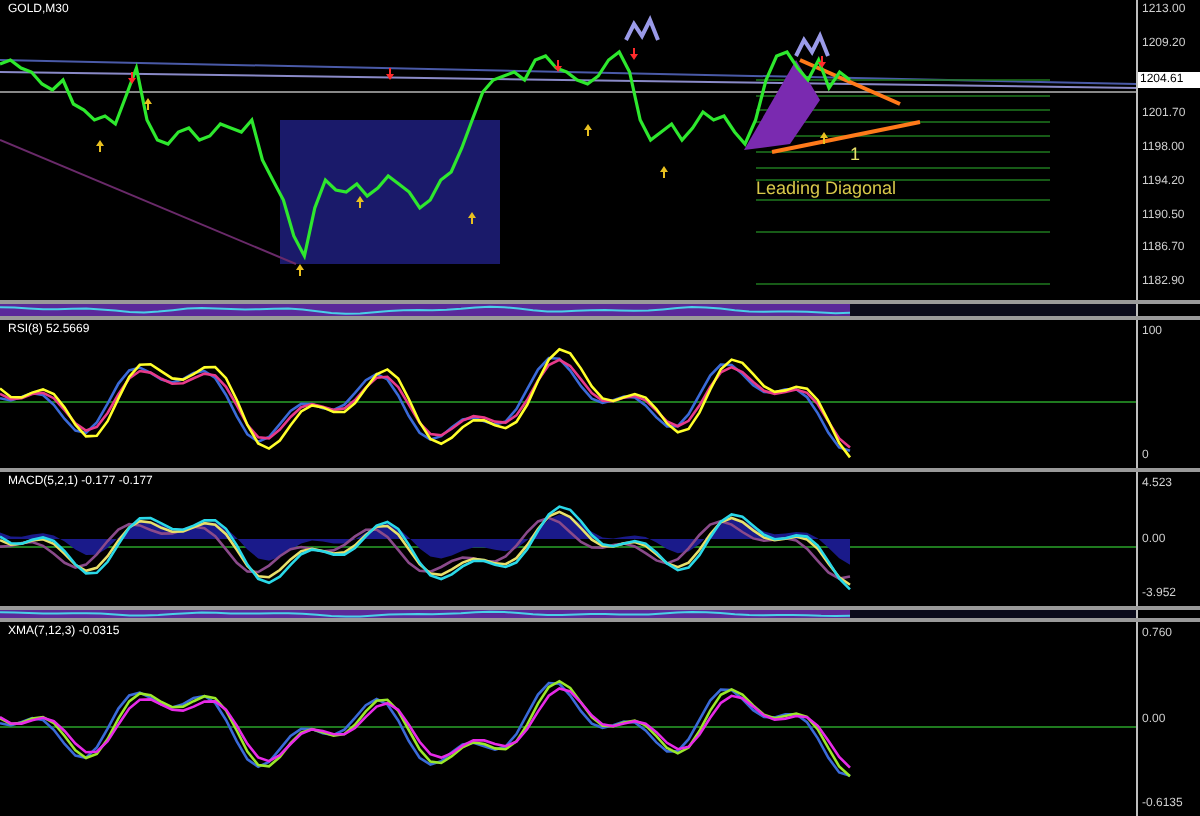 This screenshot has height=816, width=1200. I want to click on wave-label: 1, so click(855, 155).